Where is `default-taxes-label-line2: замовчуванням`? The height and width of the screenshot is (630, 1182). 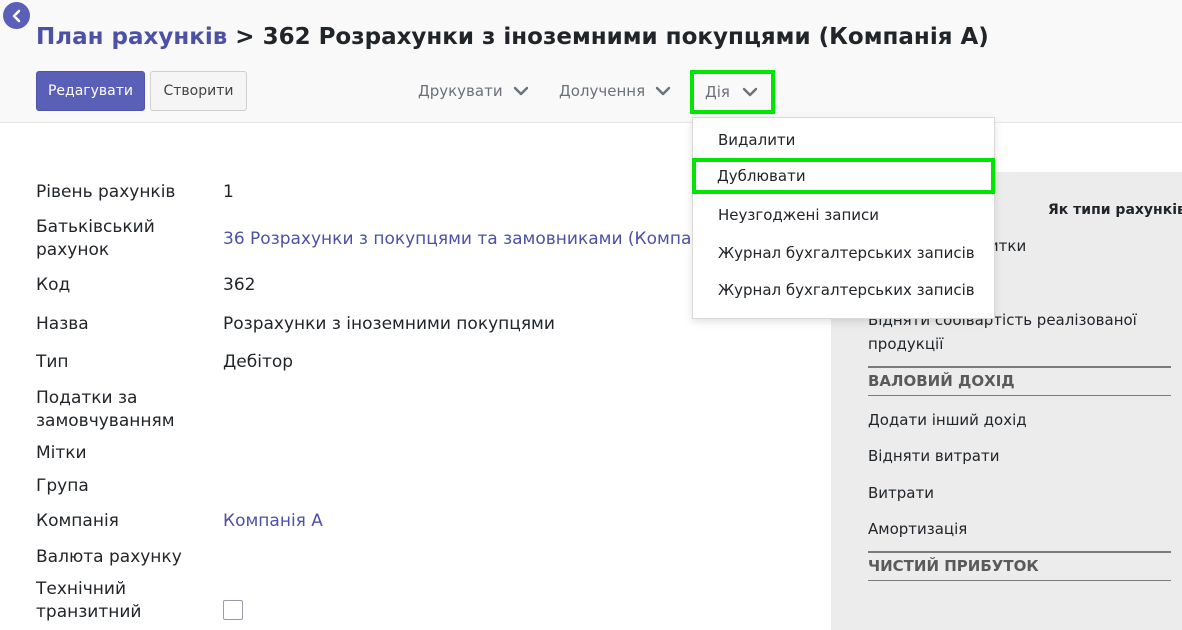 default-taxes-label-line2: замовчуванням is located at coordinates (105, 421).